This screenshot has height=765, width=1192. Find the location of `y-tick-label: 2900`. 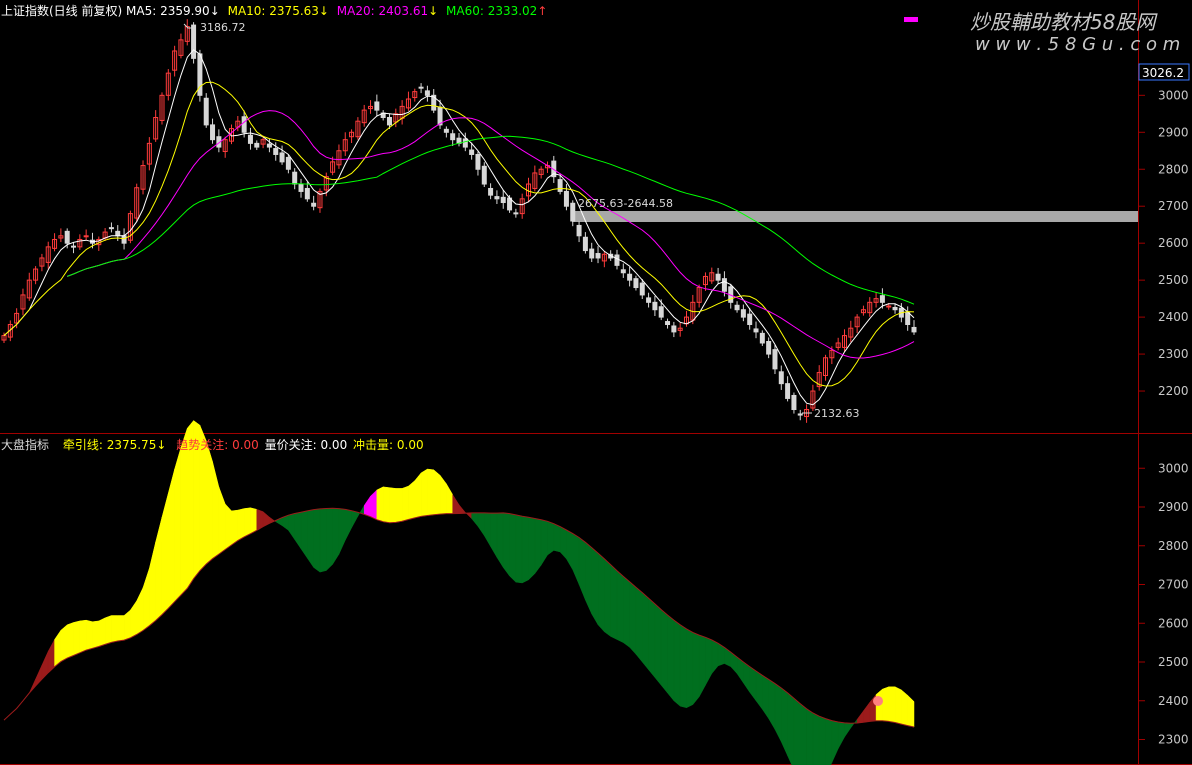

y-tick-label: 2900 is located at coordinates (1173, 132).